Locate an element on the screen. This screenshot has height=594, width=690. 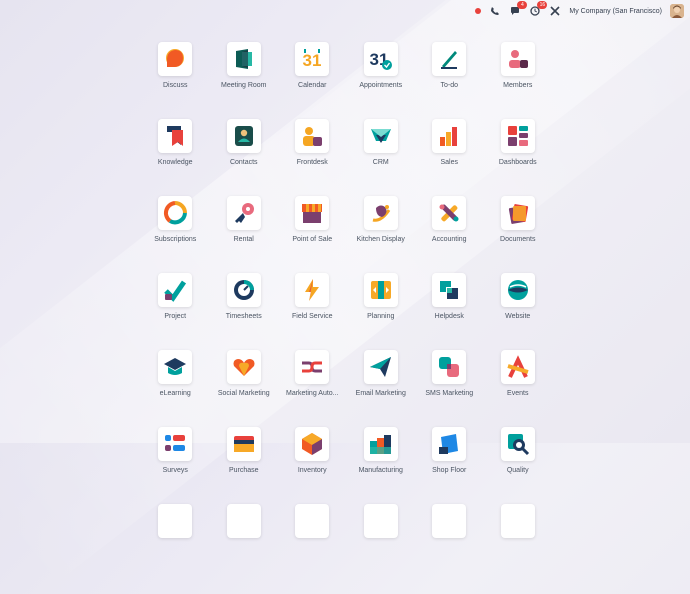
app-tile-kitchen-display: Kitchen Display is located at coordinates (381, 219).